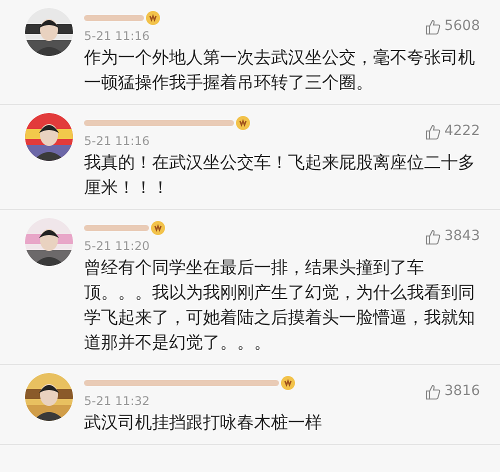 The width and height of the screenshot is (500, 472). What do you see at coordinates (280, 71) in the screenshot?
I see `comment-text: 作为一个外地人第一次去武汉坐公交，毫不夸张司机一顿猛操作我手握着吊环转了三个圈。` at bounding box center [280, 71].